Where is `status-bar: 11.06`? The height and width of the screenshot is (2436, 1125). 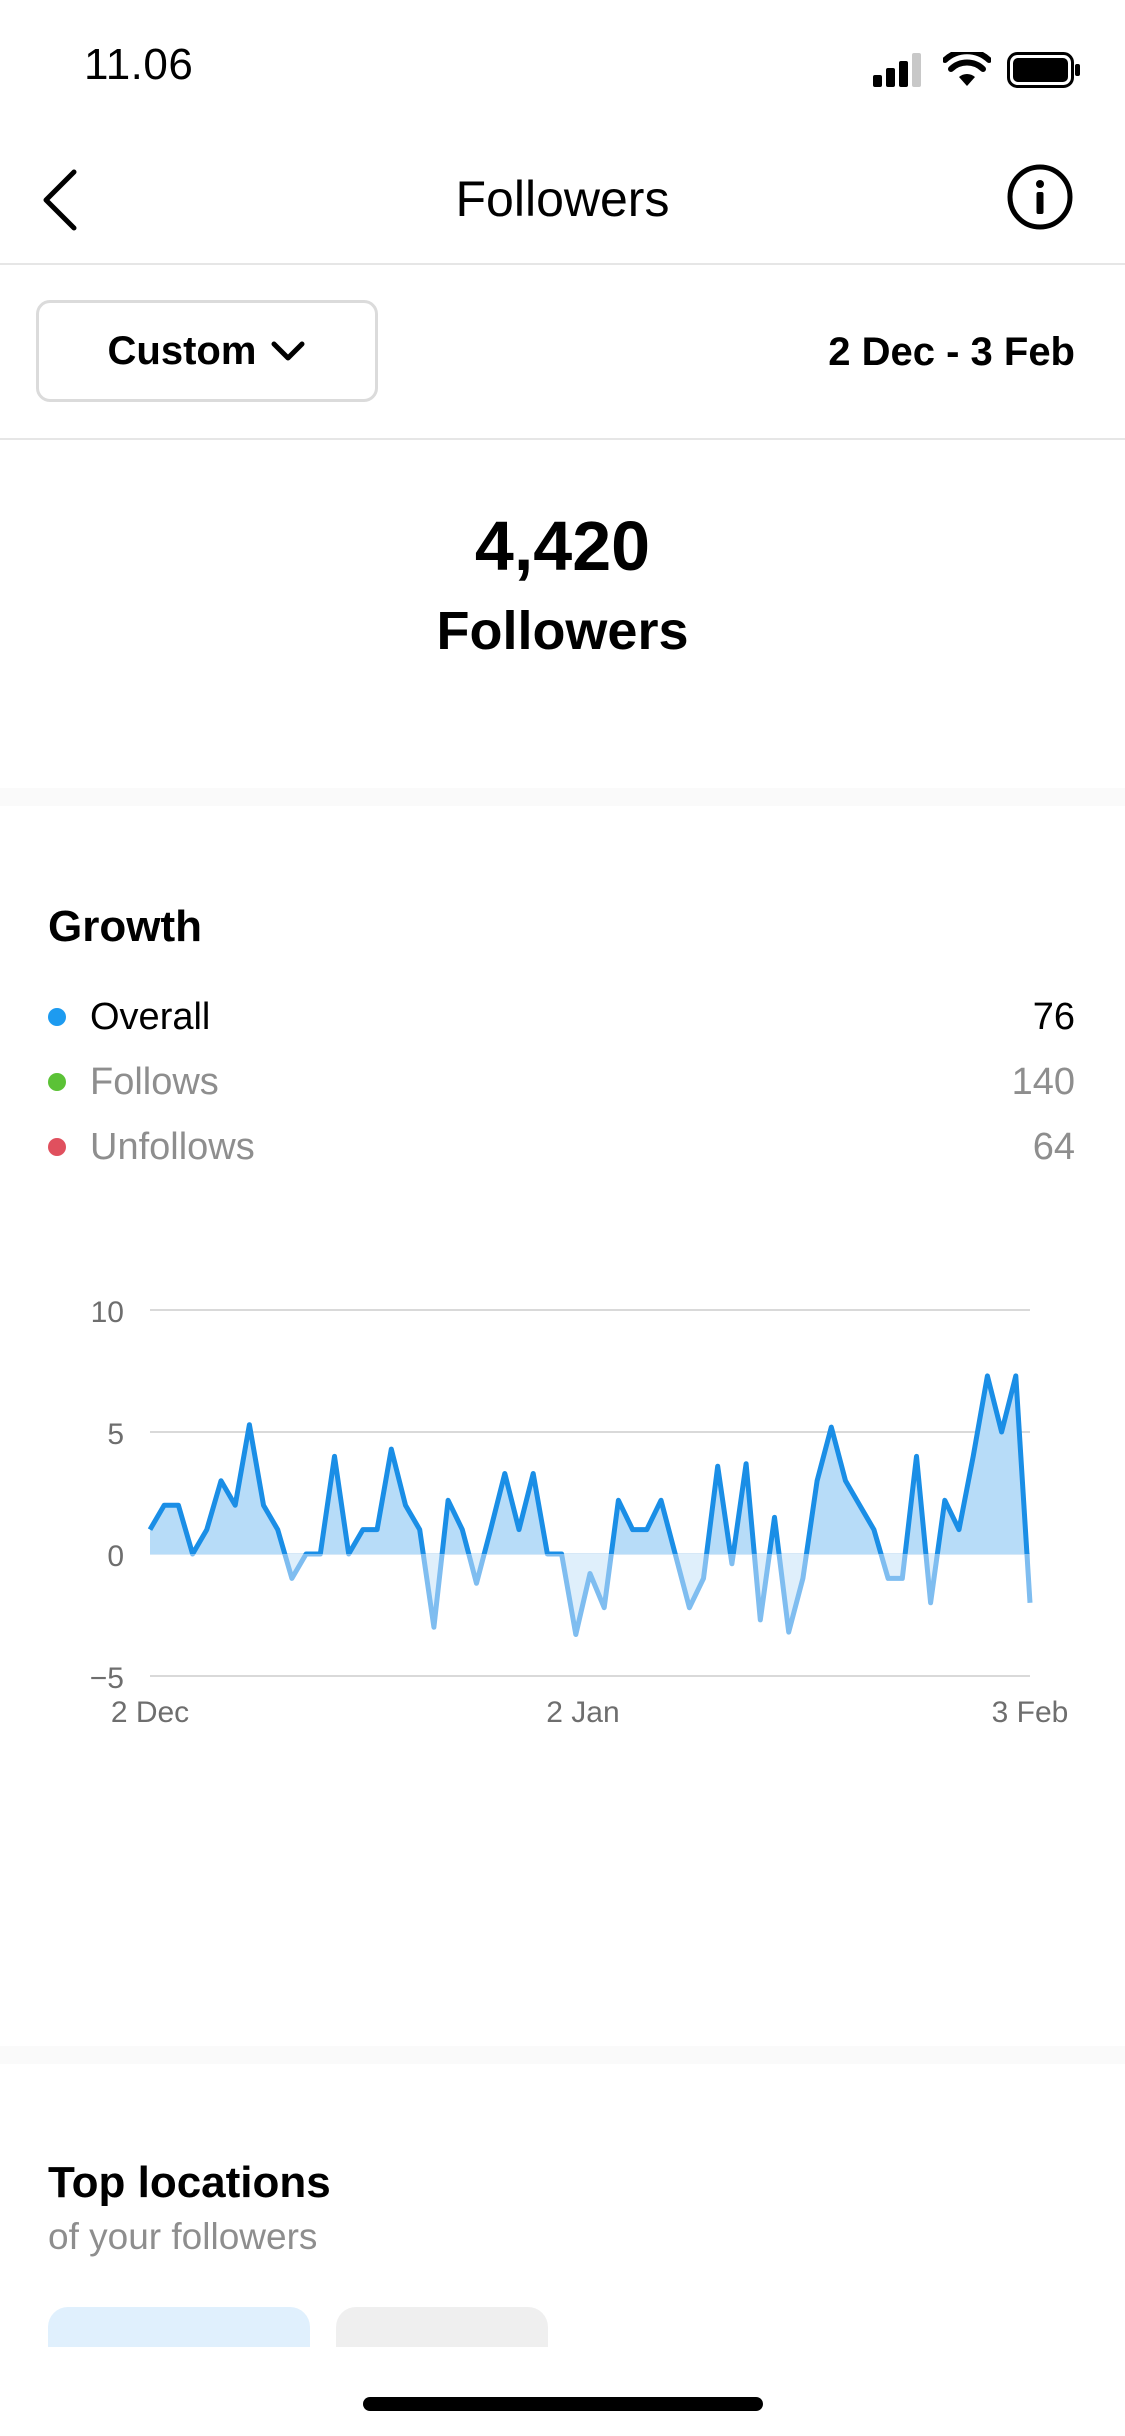
status-bar: 11.06 is located at coordinates (562, 66).